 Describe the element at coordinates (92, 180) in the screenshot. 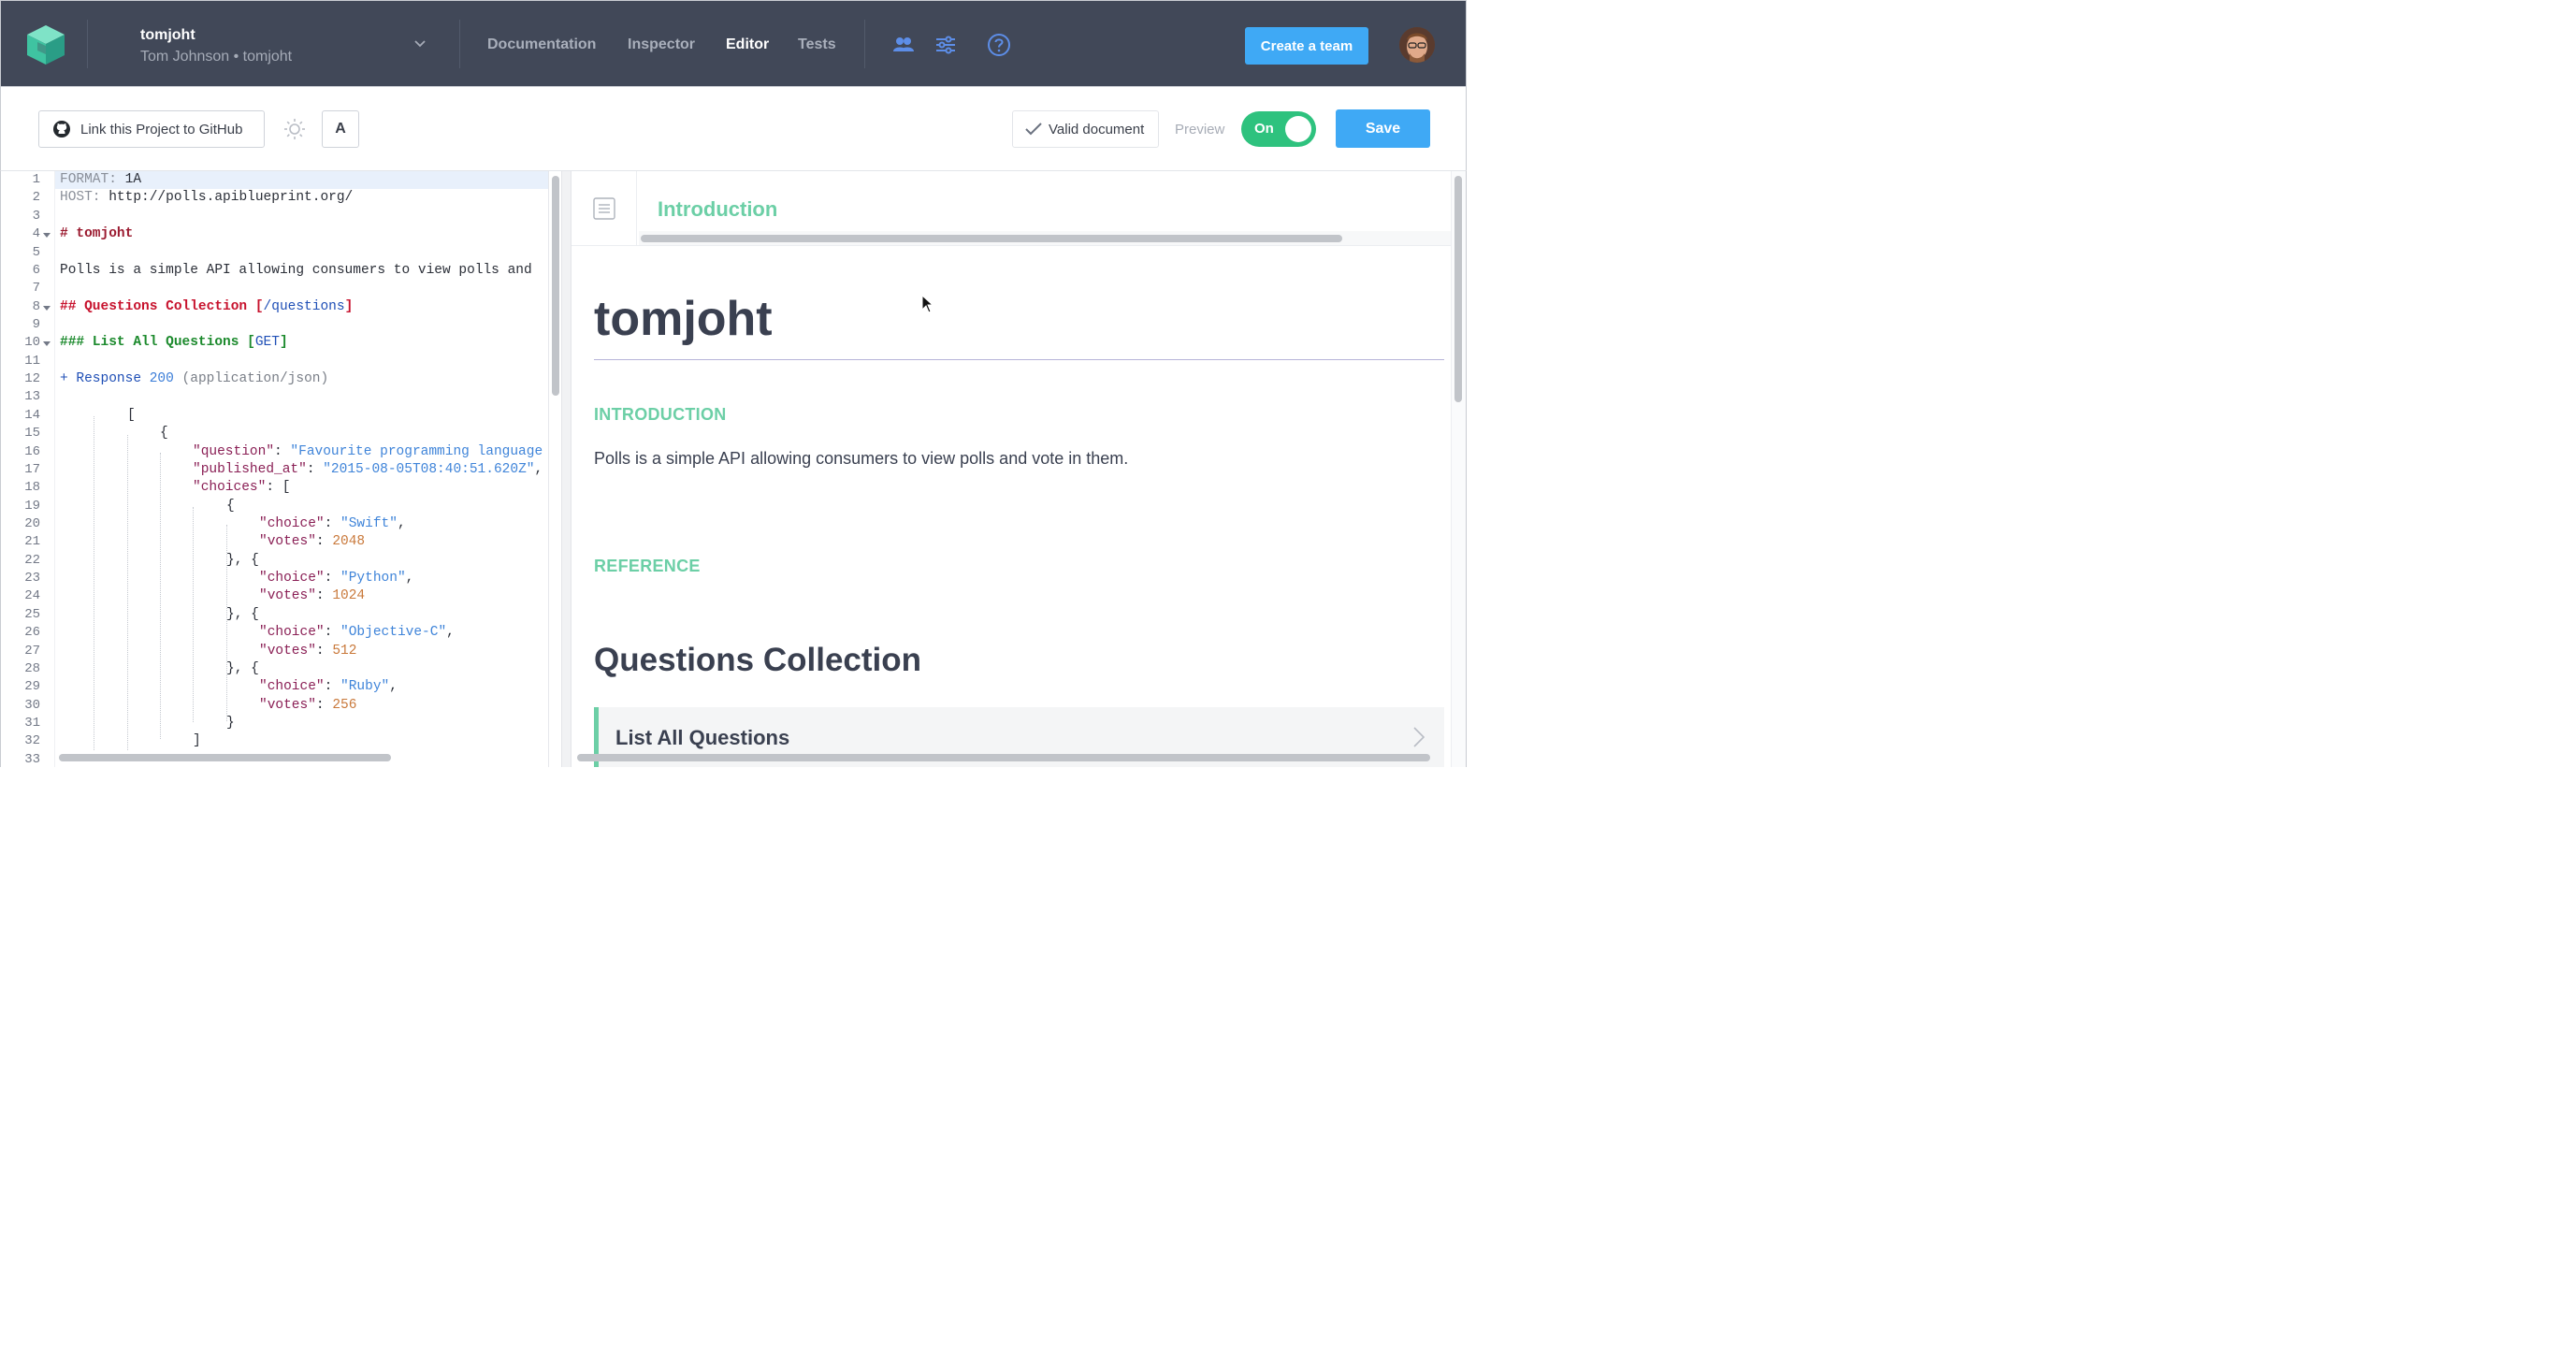

I see `code-token: FORMAT:` at that location.